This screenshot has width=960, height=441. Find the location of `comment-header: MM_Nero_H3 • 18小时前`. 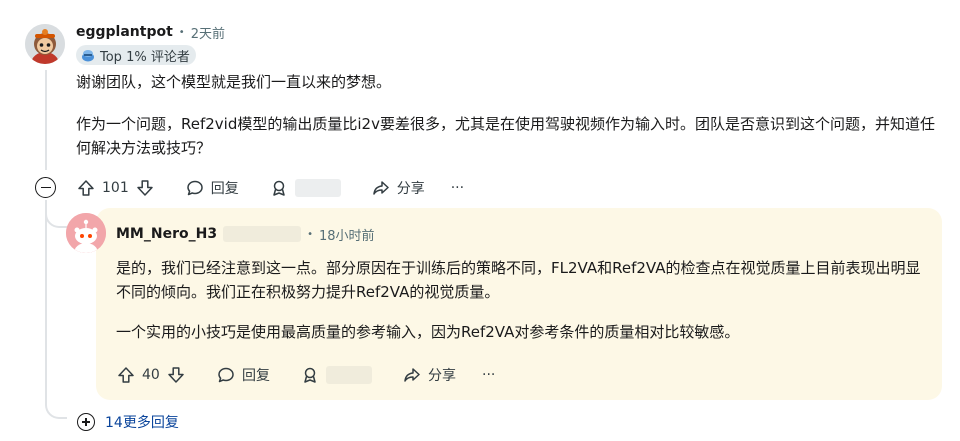

comment-header: MM_Nero_H3 • 18小时前 is located at coordinates (245, 234).